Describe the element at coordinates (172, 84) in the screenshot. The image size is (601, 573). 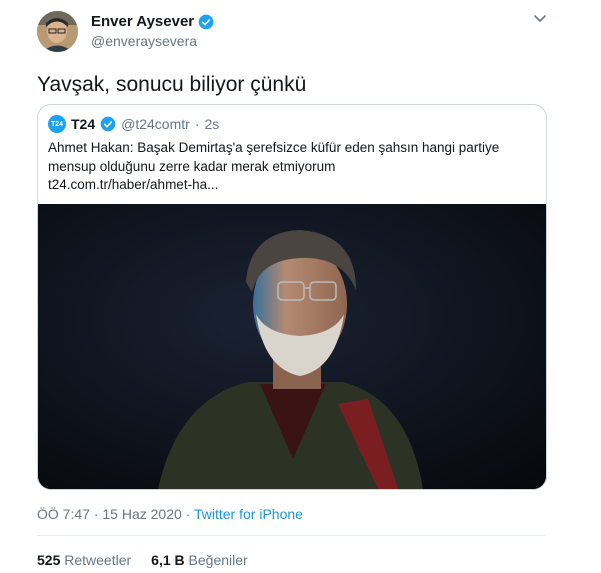
I see `tweet-text: Yavşak, sonucu biliyor çünkü` at that location.